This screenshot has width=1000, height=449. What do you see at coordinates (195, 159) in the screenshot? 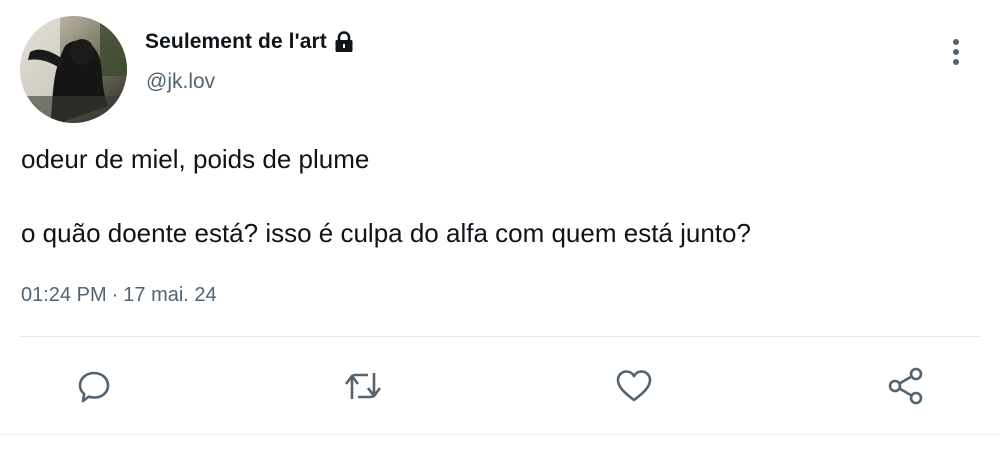
I see `tweet-text-line: odeur de miel, poids de plume` at bounding box center [195, 159].